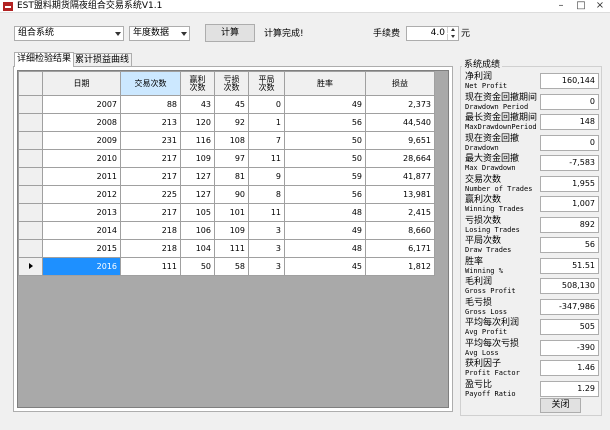  Describe the element at coordinates (81, 194) in the screenshot. I see `table-cell: 2012` at that location.